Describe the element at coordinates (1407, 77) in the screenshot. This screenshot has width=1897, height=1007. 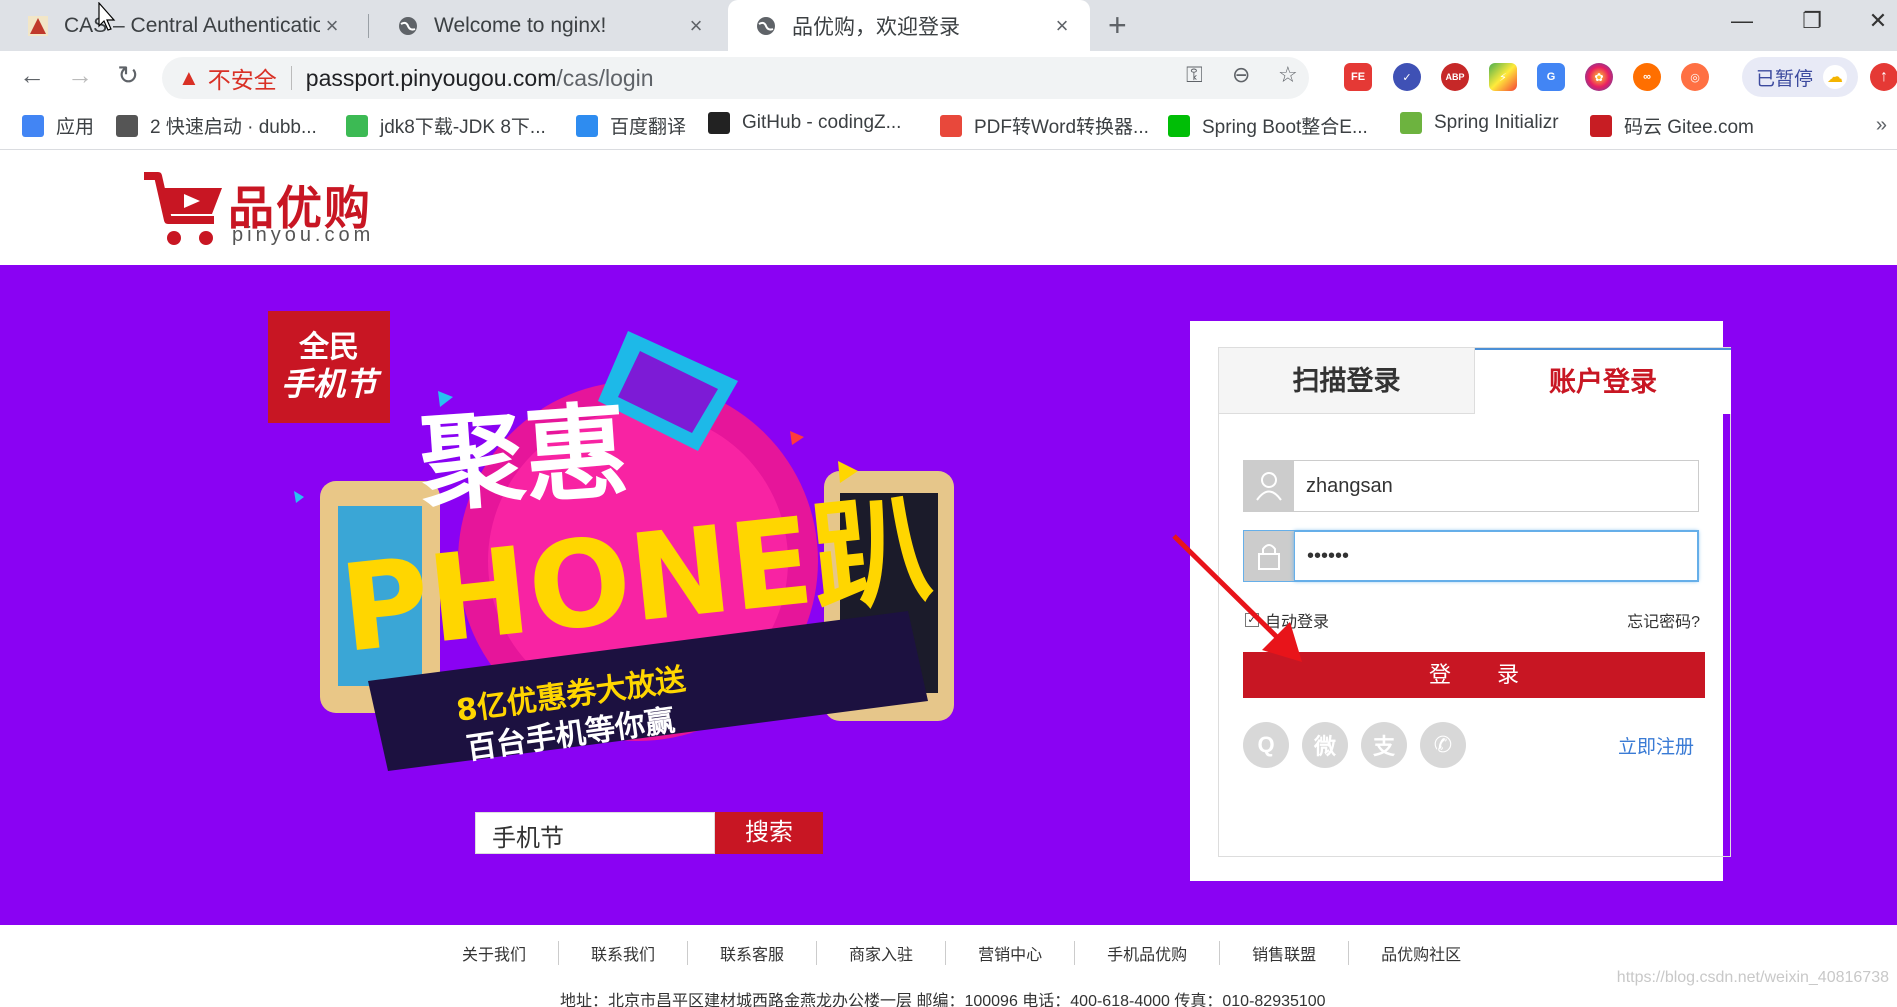
I see `check-extension-icon: ✓` at that location.